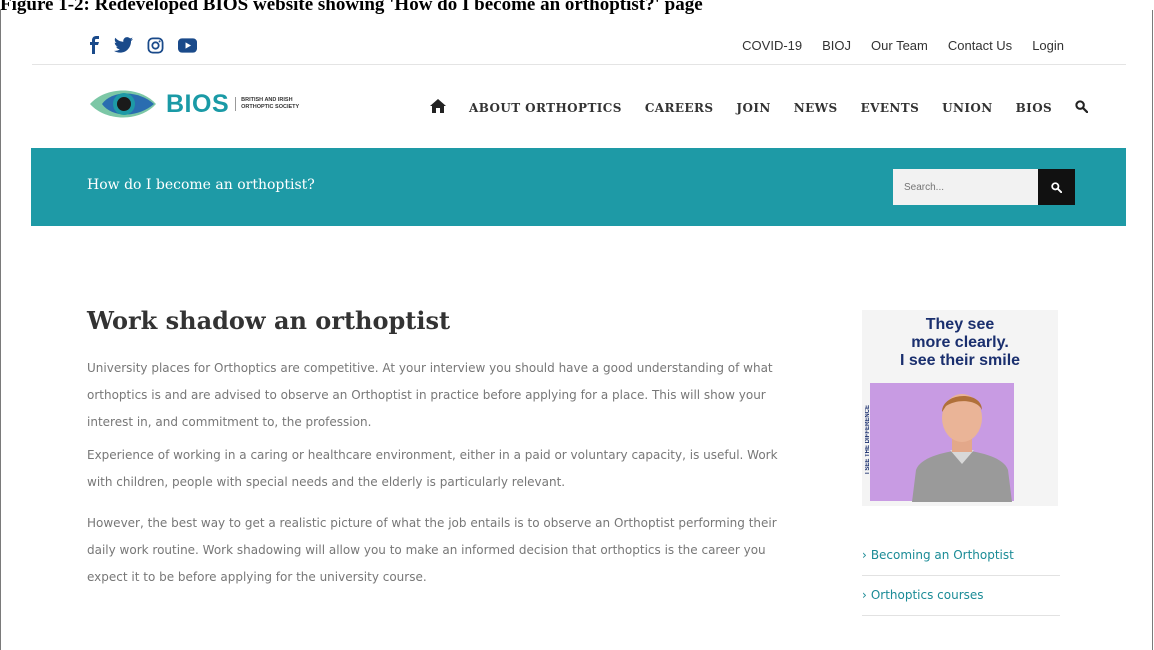 The width and height of the screenshot is (1154, 650). Describe the element at coordinates (198, 103) in the screenshot. I see `logo-text: BIOS` at that location.